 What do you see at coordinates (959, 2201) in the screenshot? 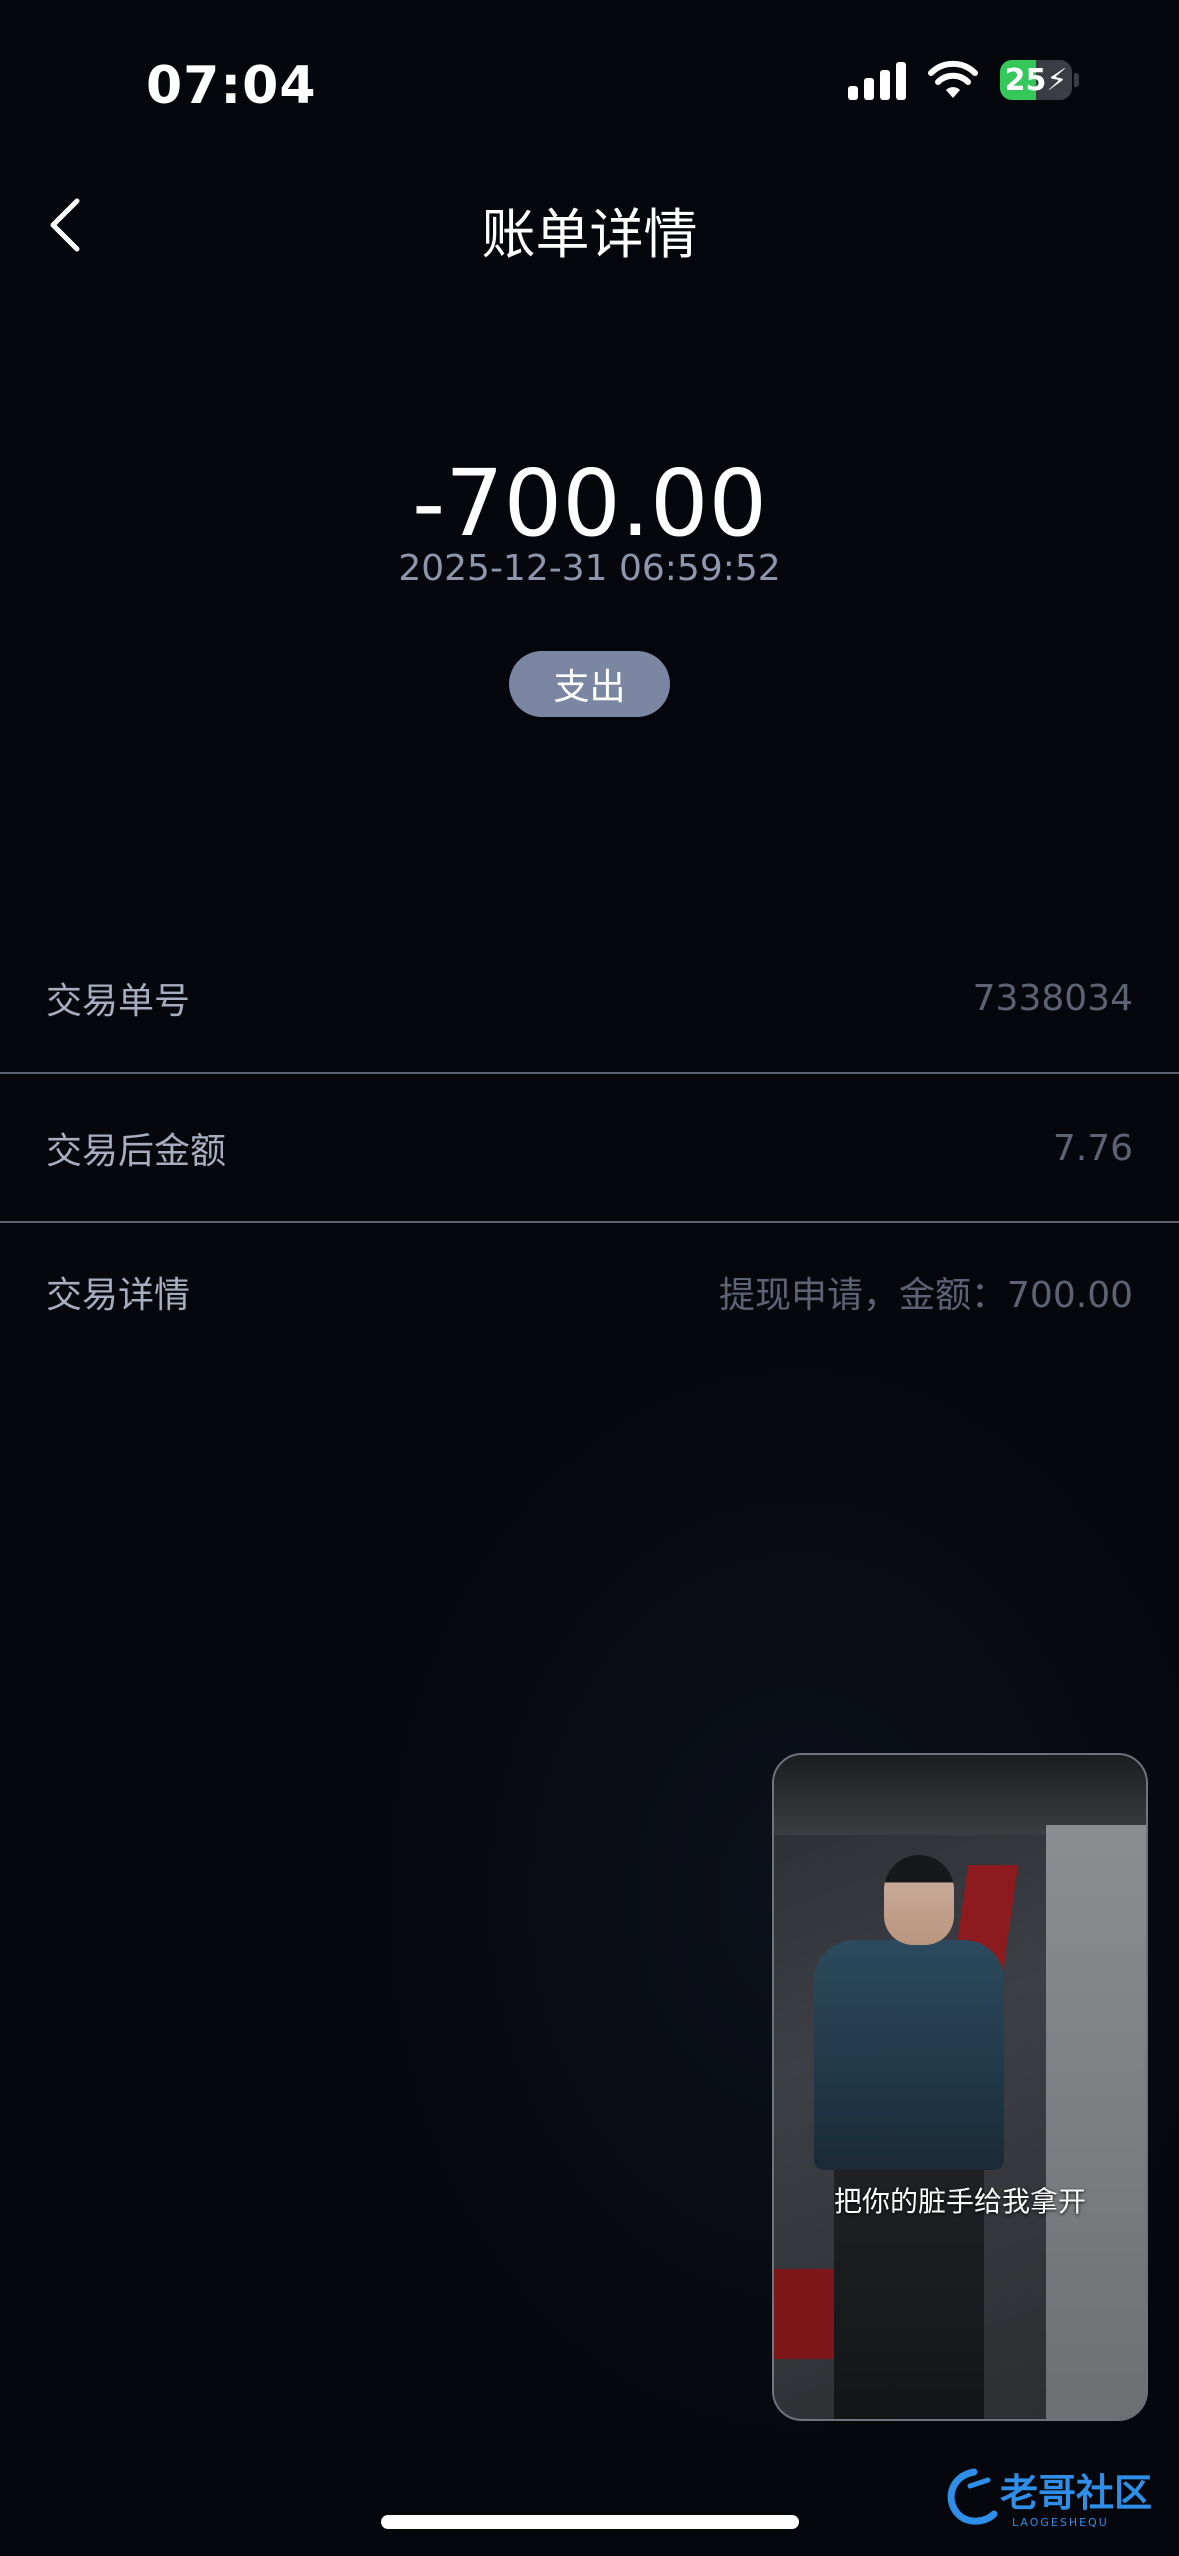
I see `video-subtitle: 把你的脏手给我拿开` at bounding box center [959, 2201].